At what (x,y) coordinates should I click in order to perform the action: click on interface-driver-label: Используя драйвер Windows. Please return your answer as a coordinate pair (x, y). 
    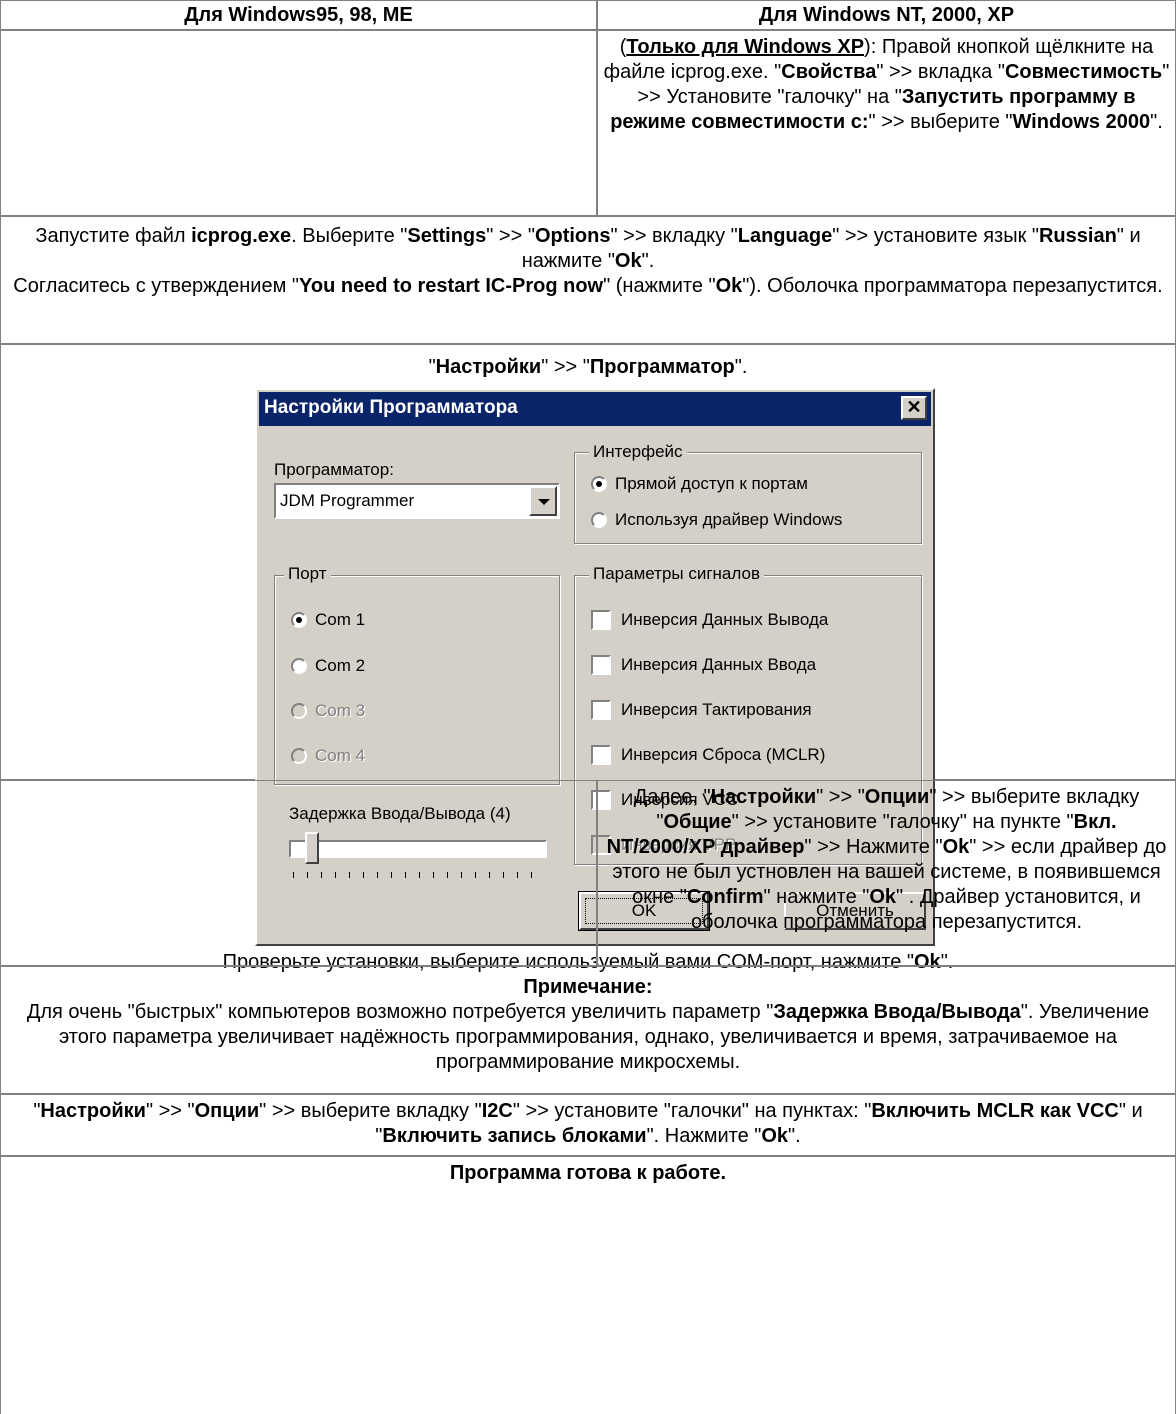
    Looking at the image, I should click on (728, 520).